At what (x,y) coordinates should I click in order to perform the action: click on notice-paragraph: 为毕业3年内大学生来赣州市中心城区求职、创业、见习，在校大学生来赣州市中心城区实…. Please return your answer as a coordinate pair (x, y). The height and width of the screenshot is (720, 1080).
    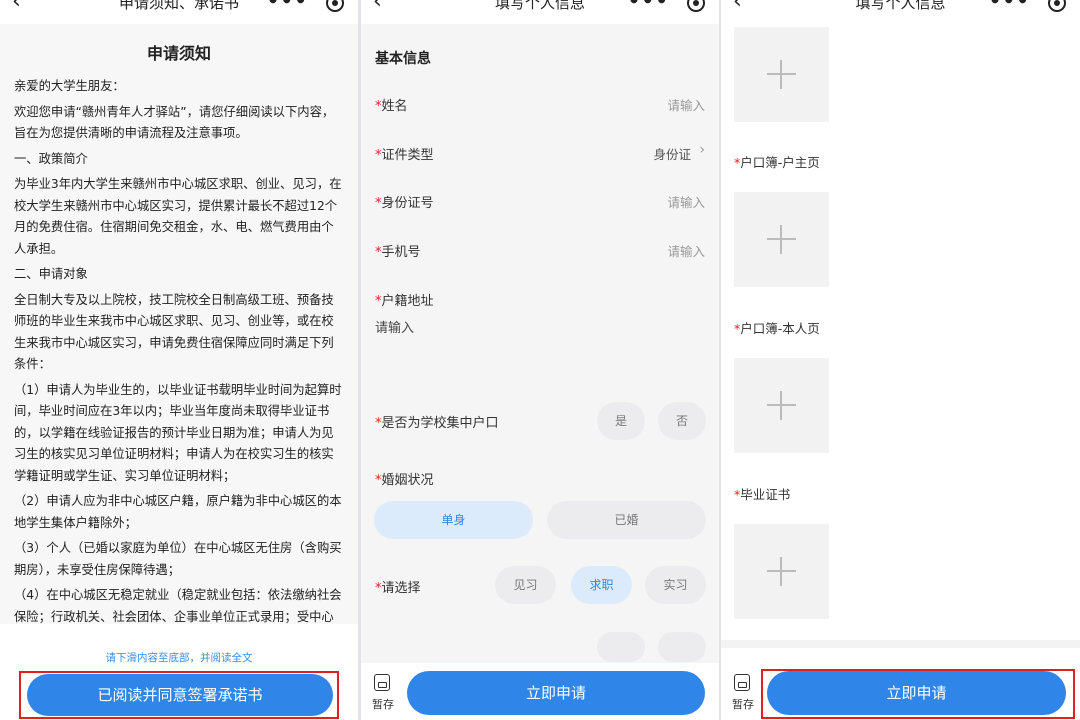
    Looking at the image, I should click on (178, 216).